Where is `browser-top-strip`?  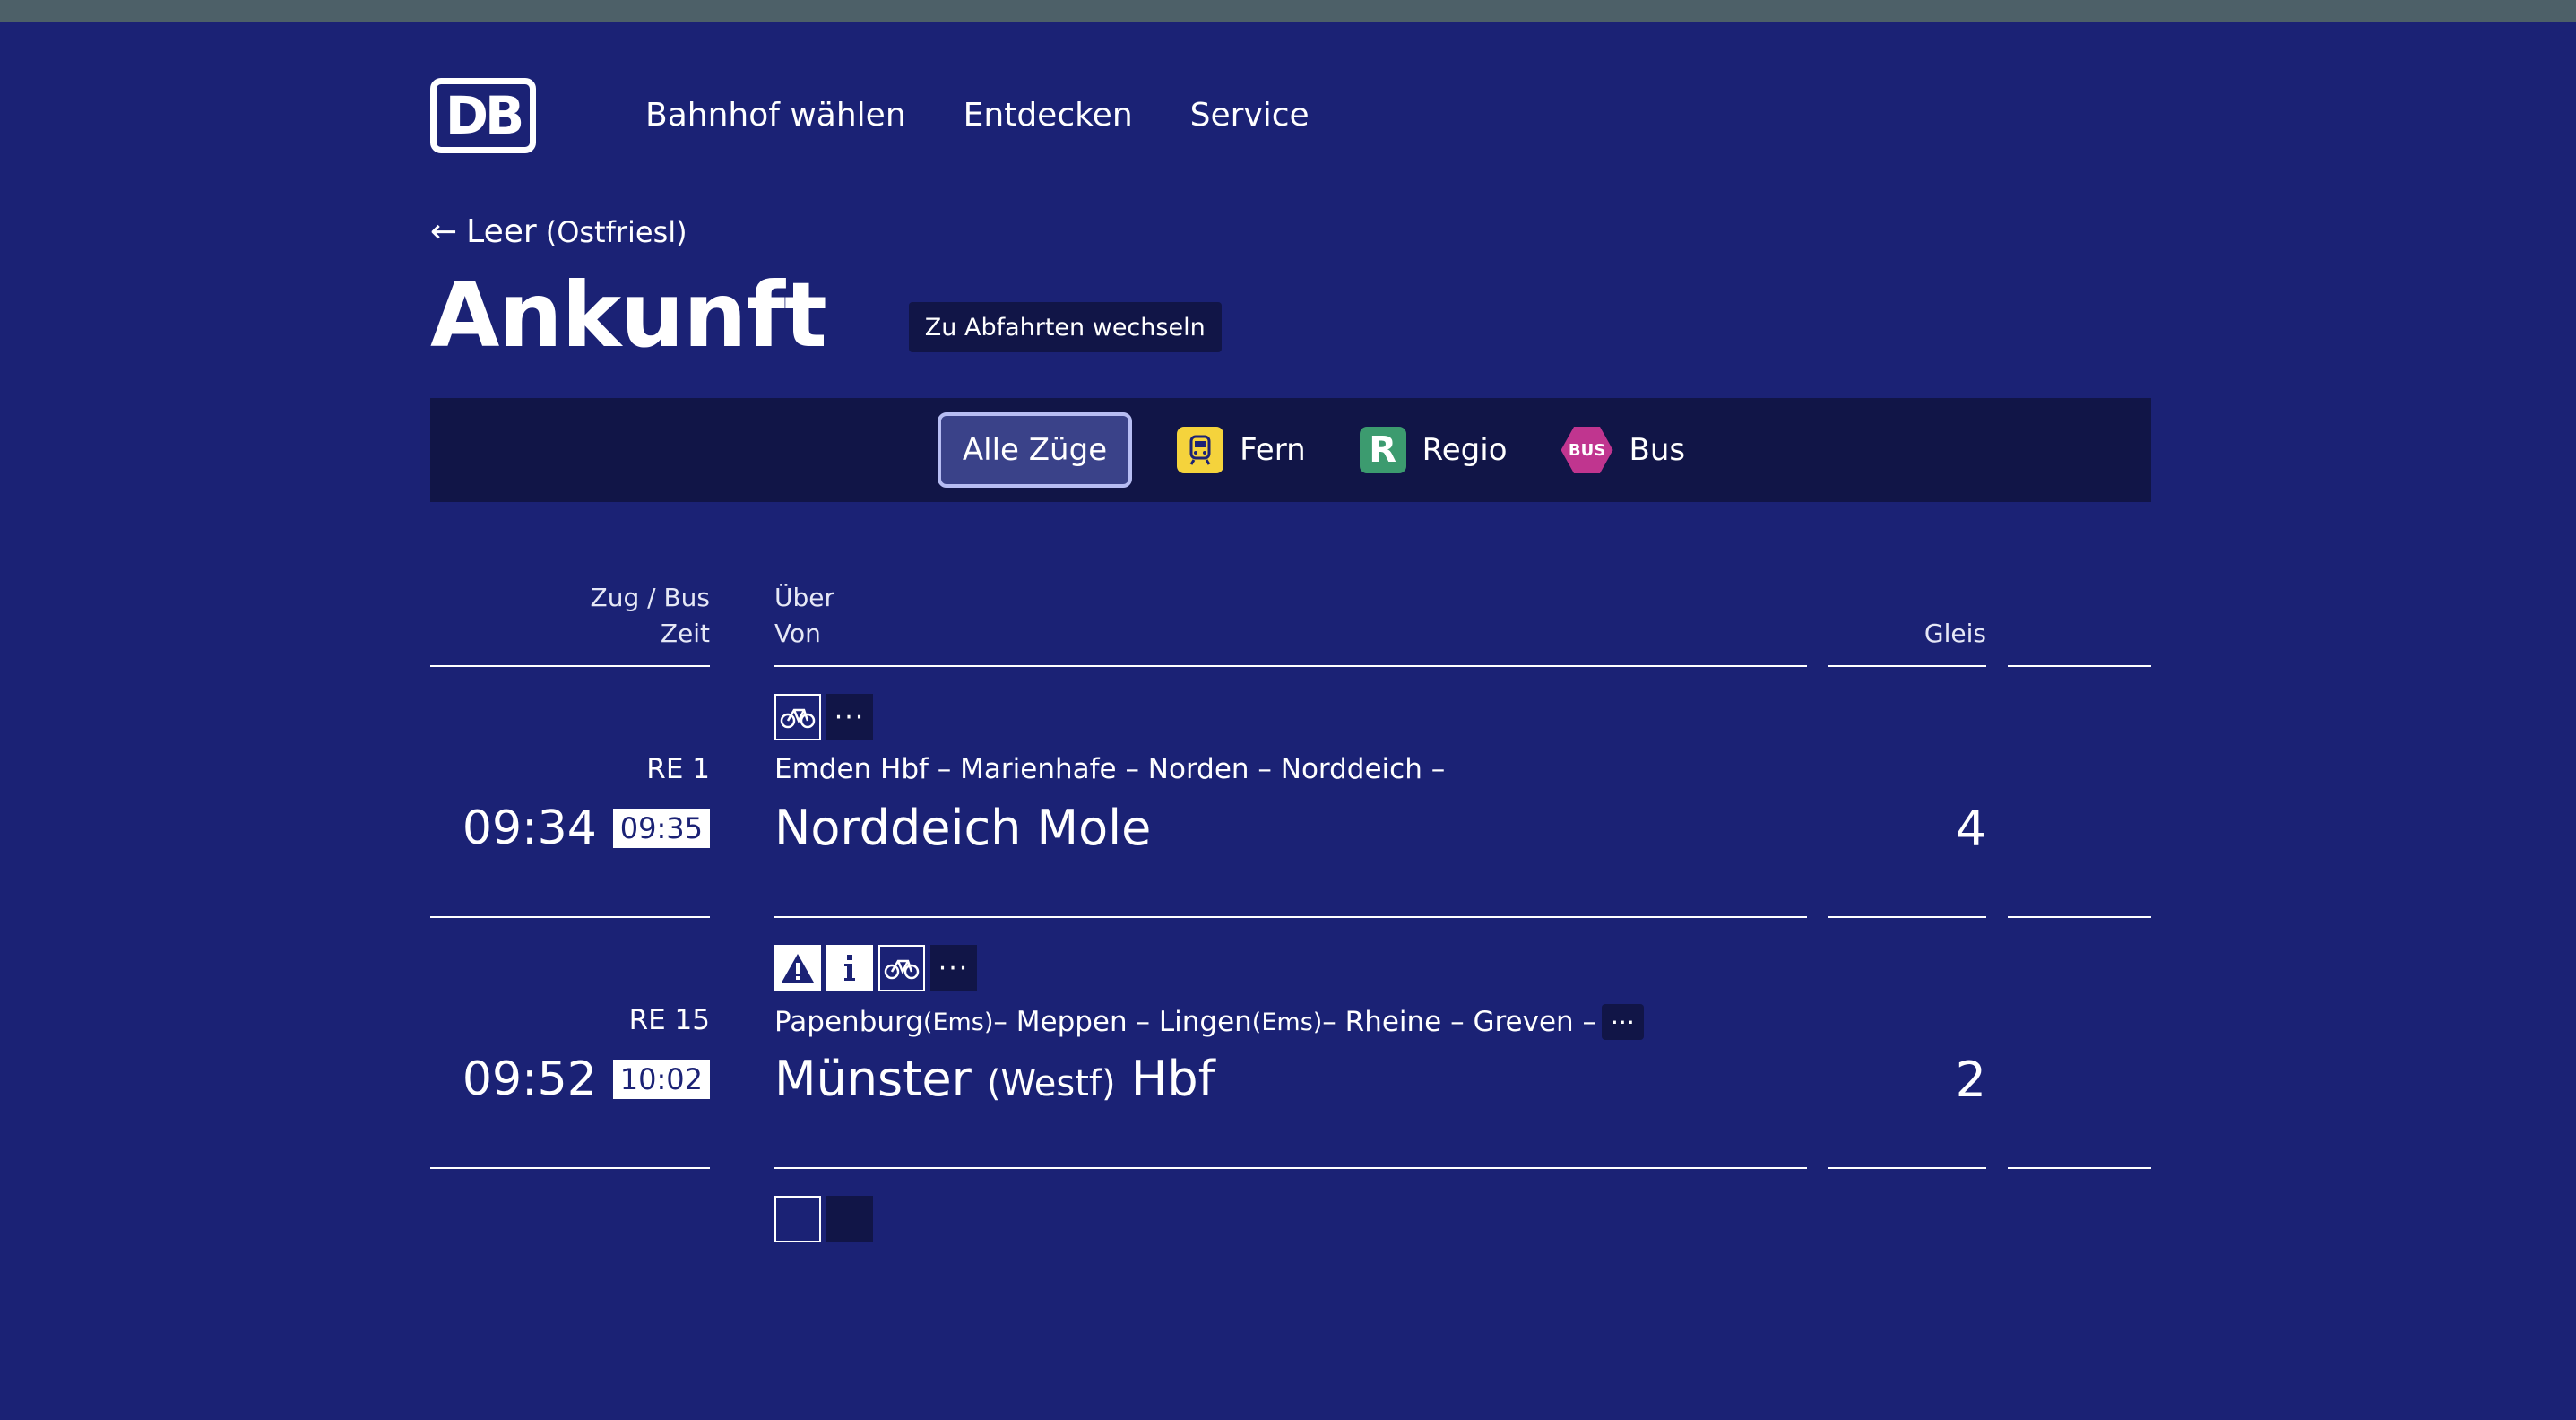
browser-top-strip is located at coordinates (1288, 11).